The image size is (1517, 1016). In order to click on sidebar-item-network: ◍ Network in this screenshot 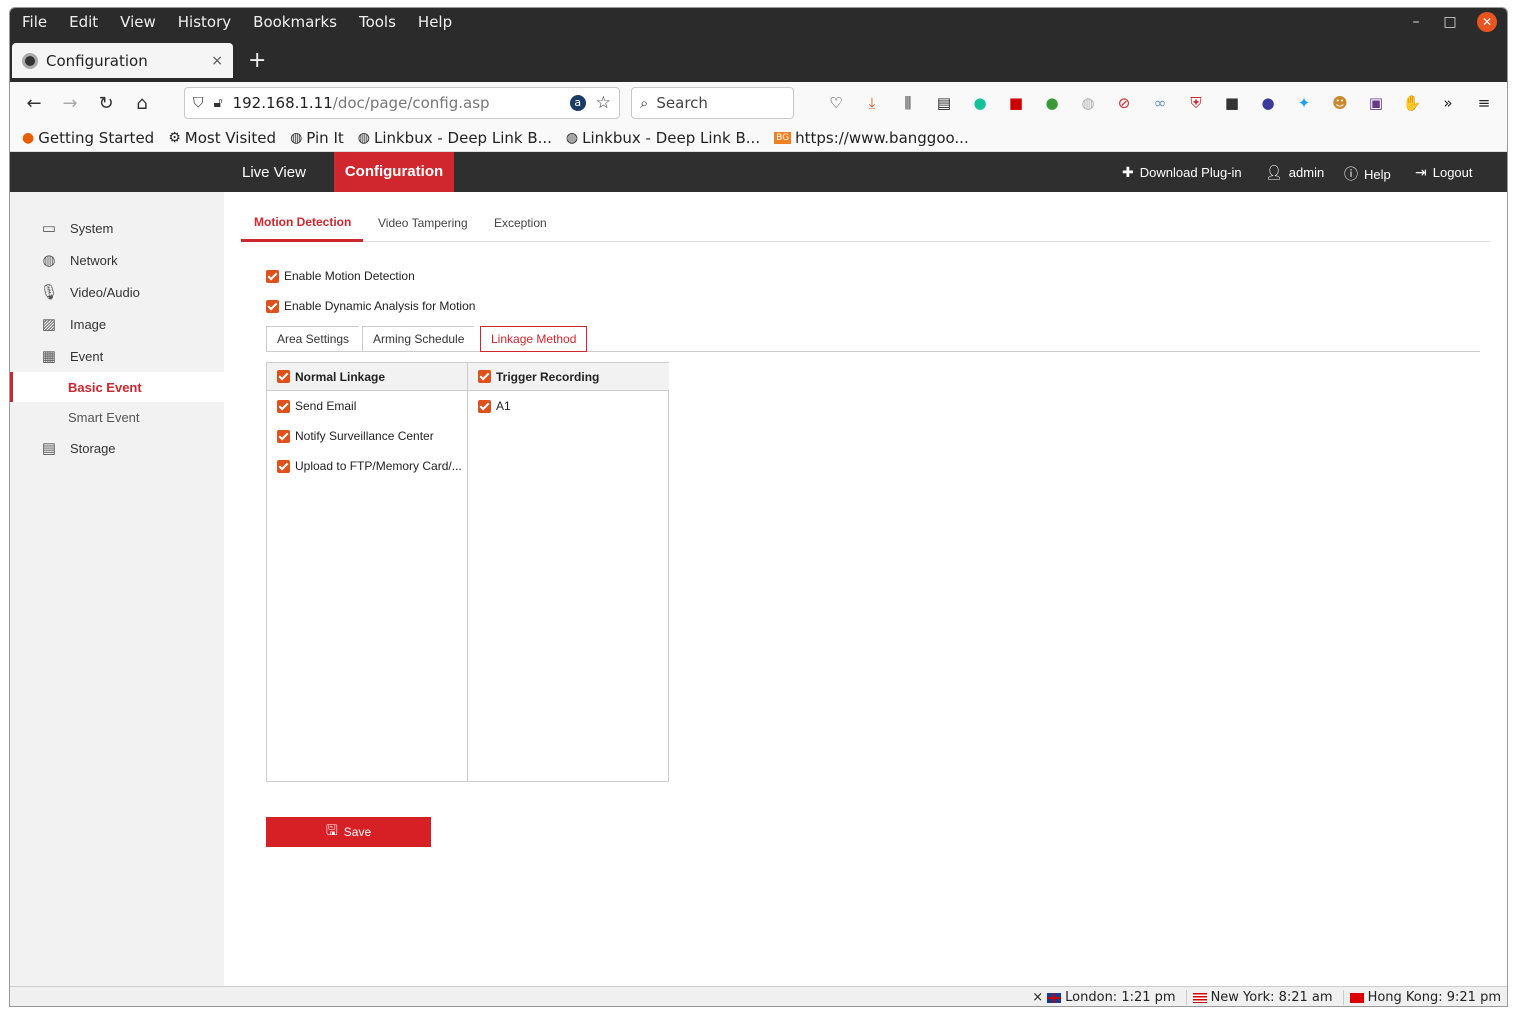, I will do `click(117, 260)`.